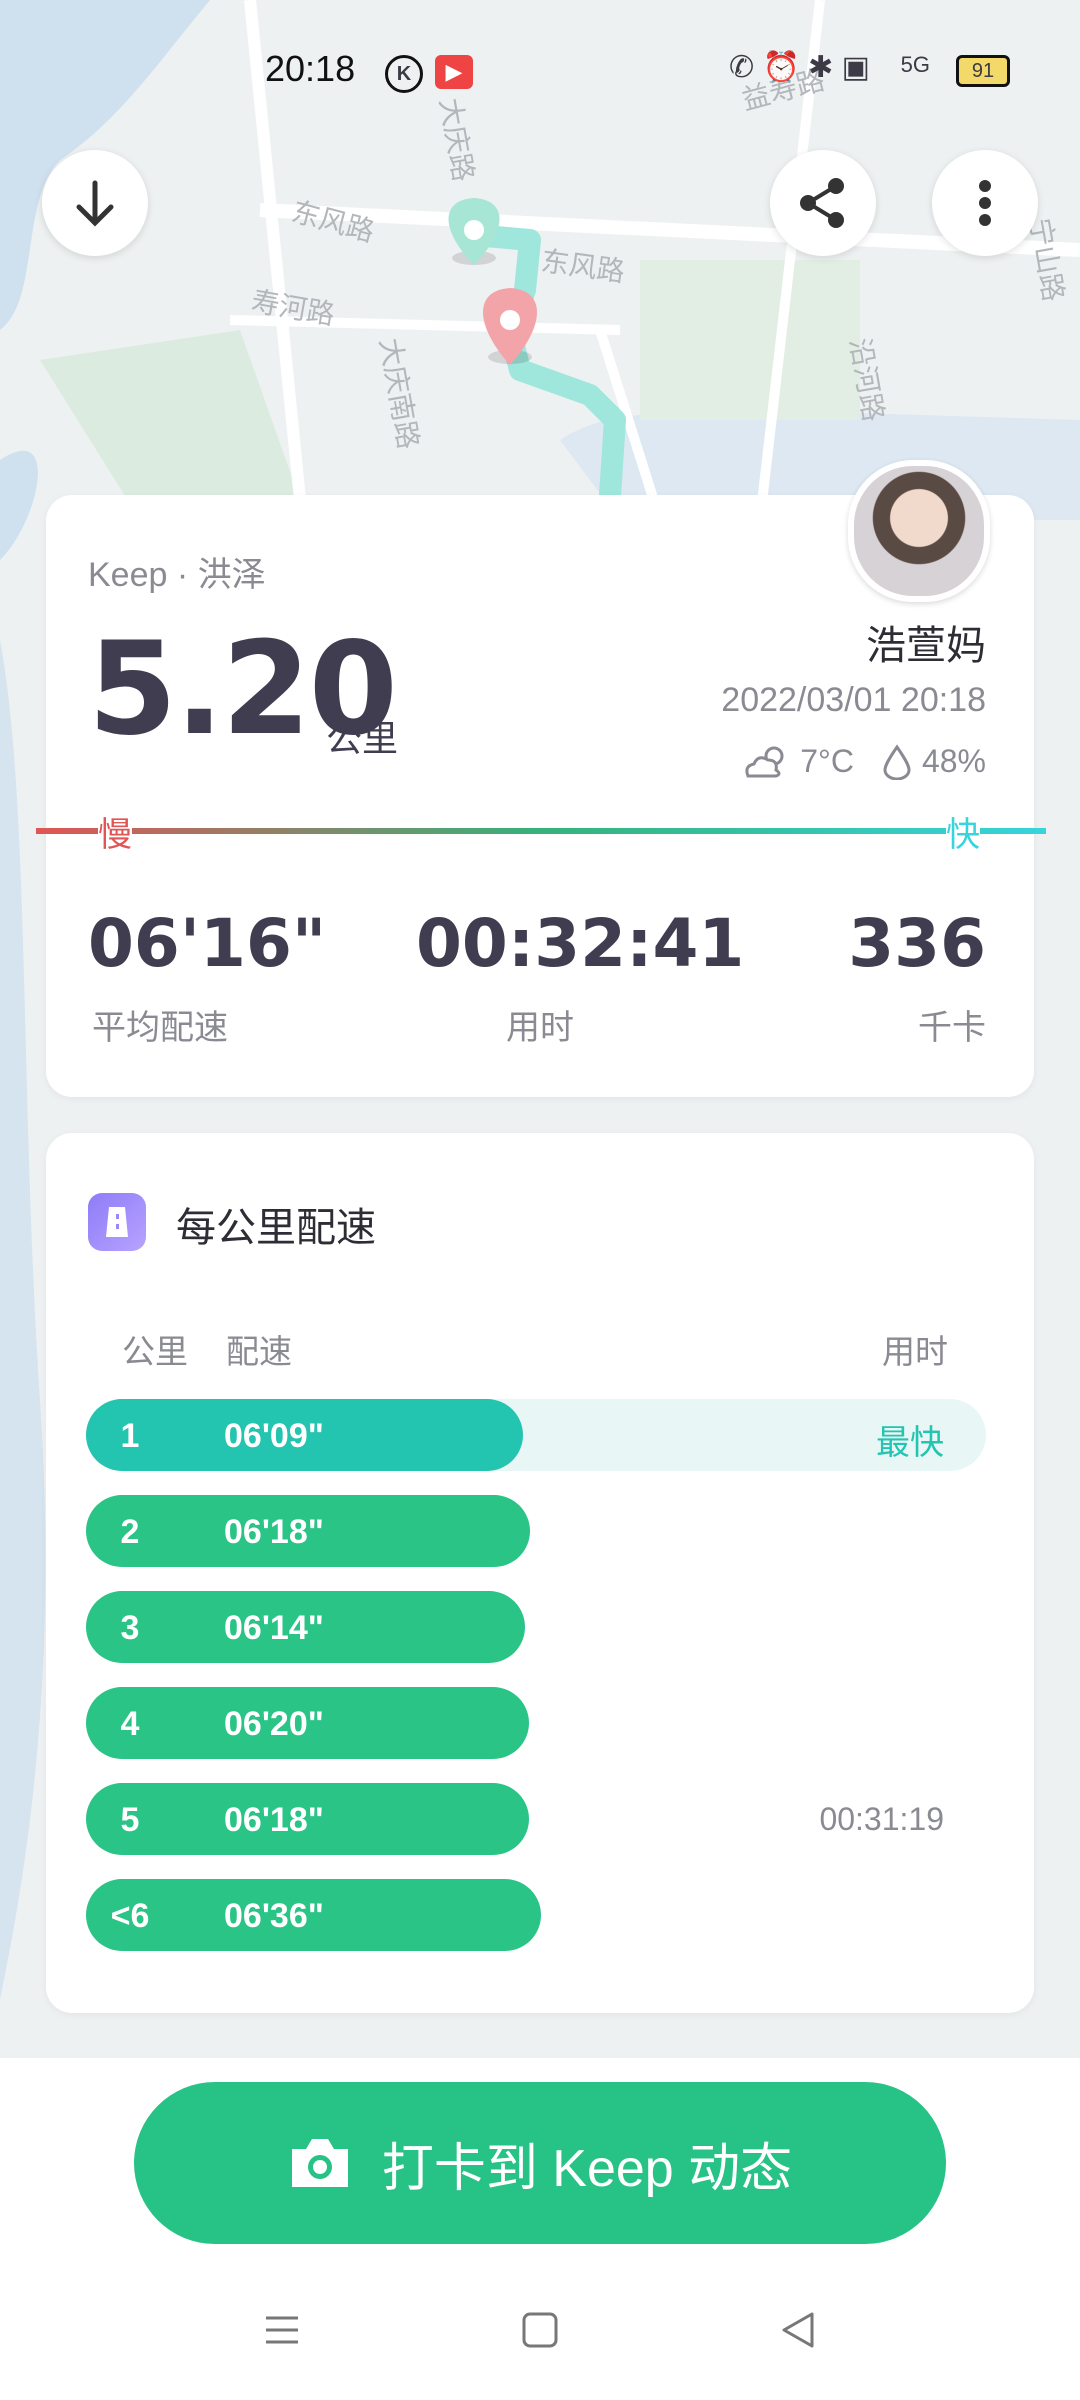  I want to click on speed-fast-label: 快, so click(963, 831).